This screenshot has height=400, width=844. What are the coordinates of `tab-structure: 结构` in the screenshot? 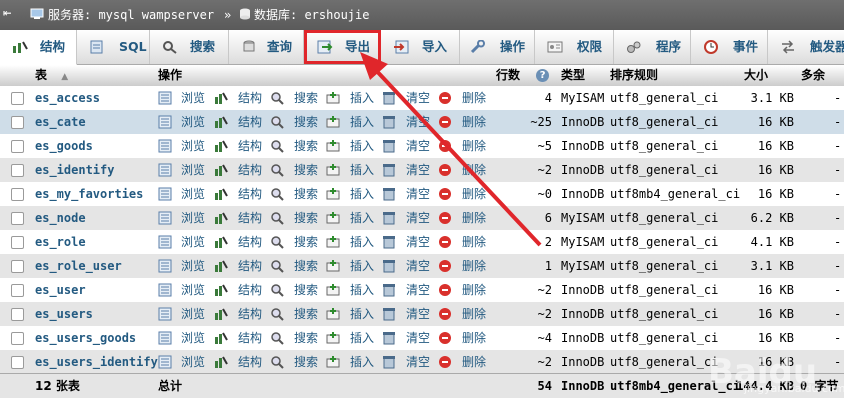 It's located at (38, 47).